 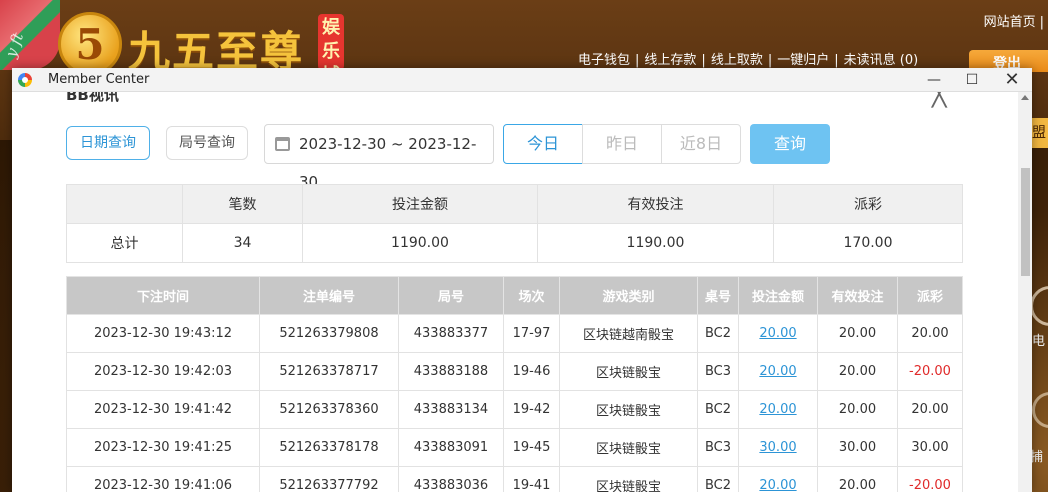 What do you see at coordinates (718, 295) in the screenshot?
I see `column-header: 桌号` at bounding box center [718, 295].